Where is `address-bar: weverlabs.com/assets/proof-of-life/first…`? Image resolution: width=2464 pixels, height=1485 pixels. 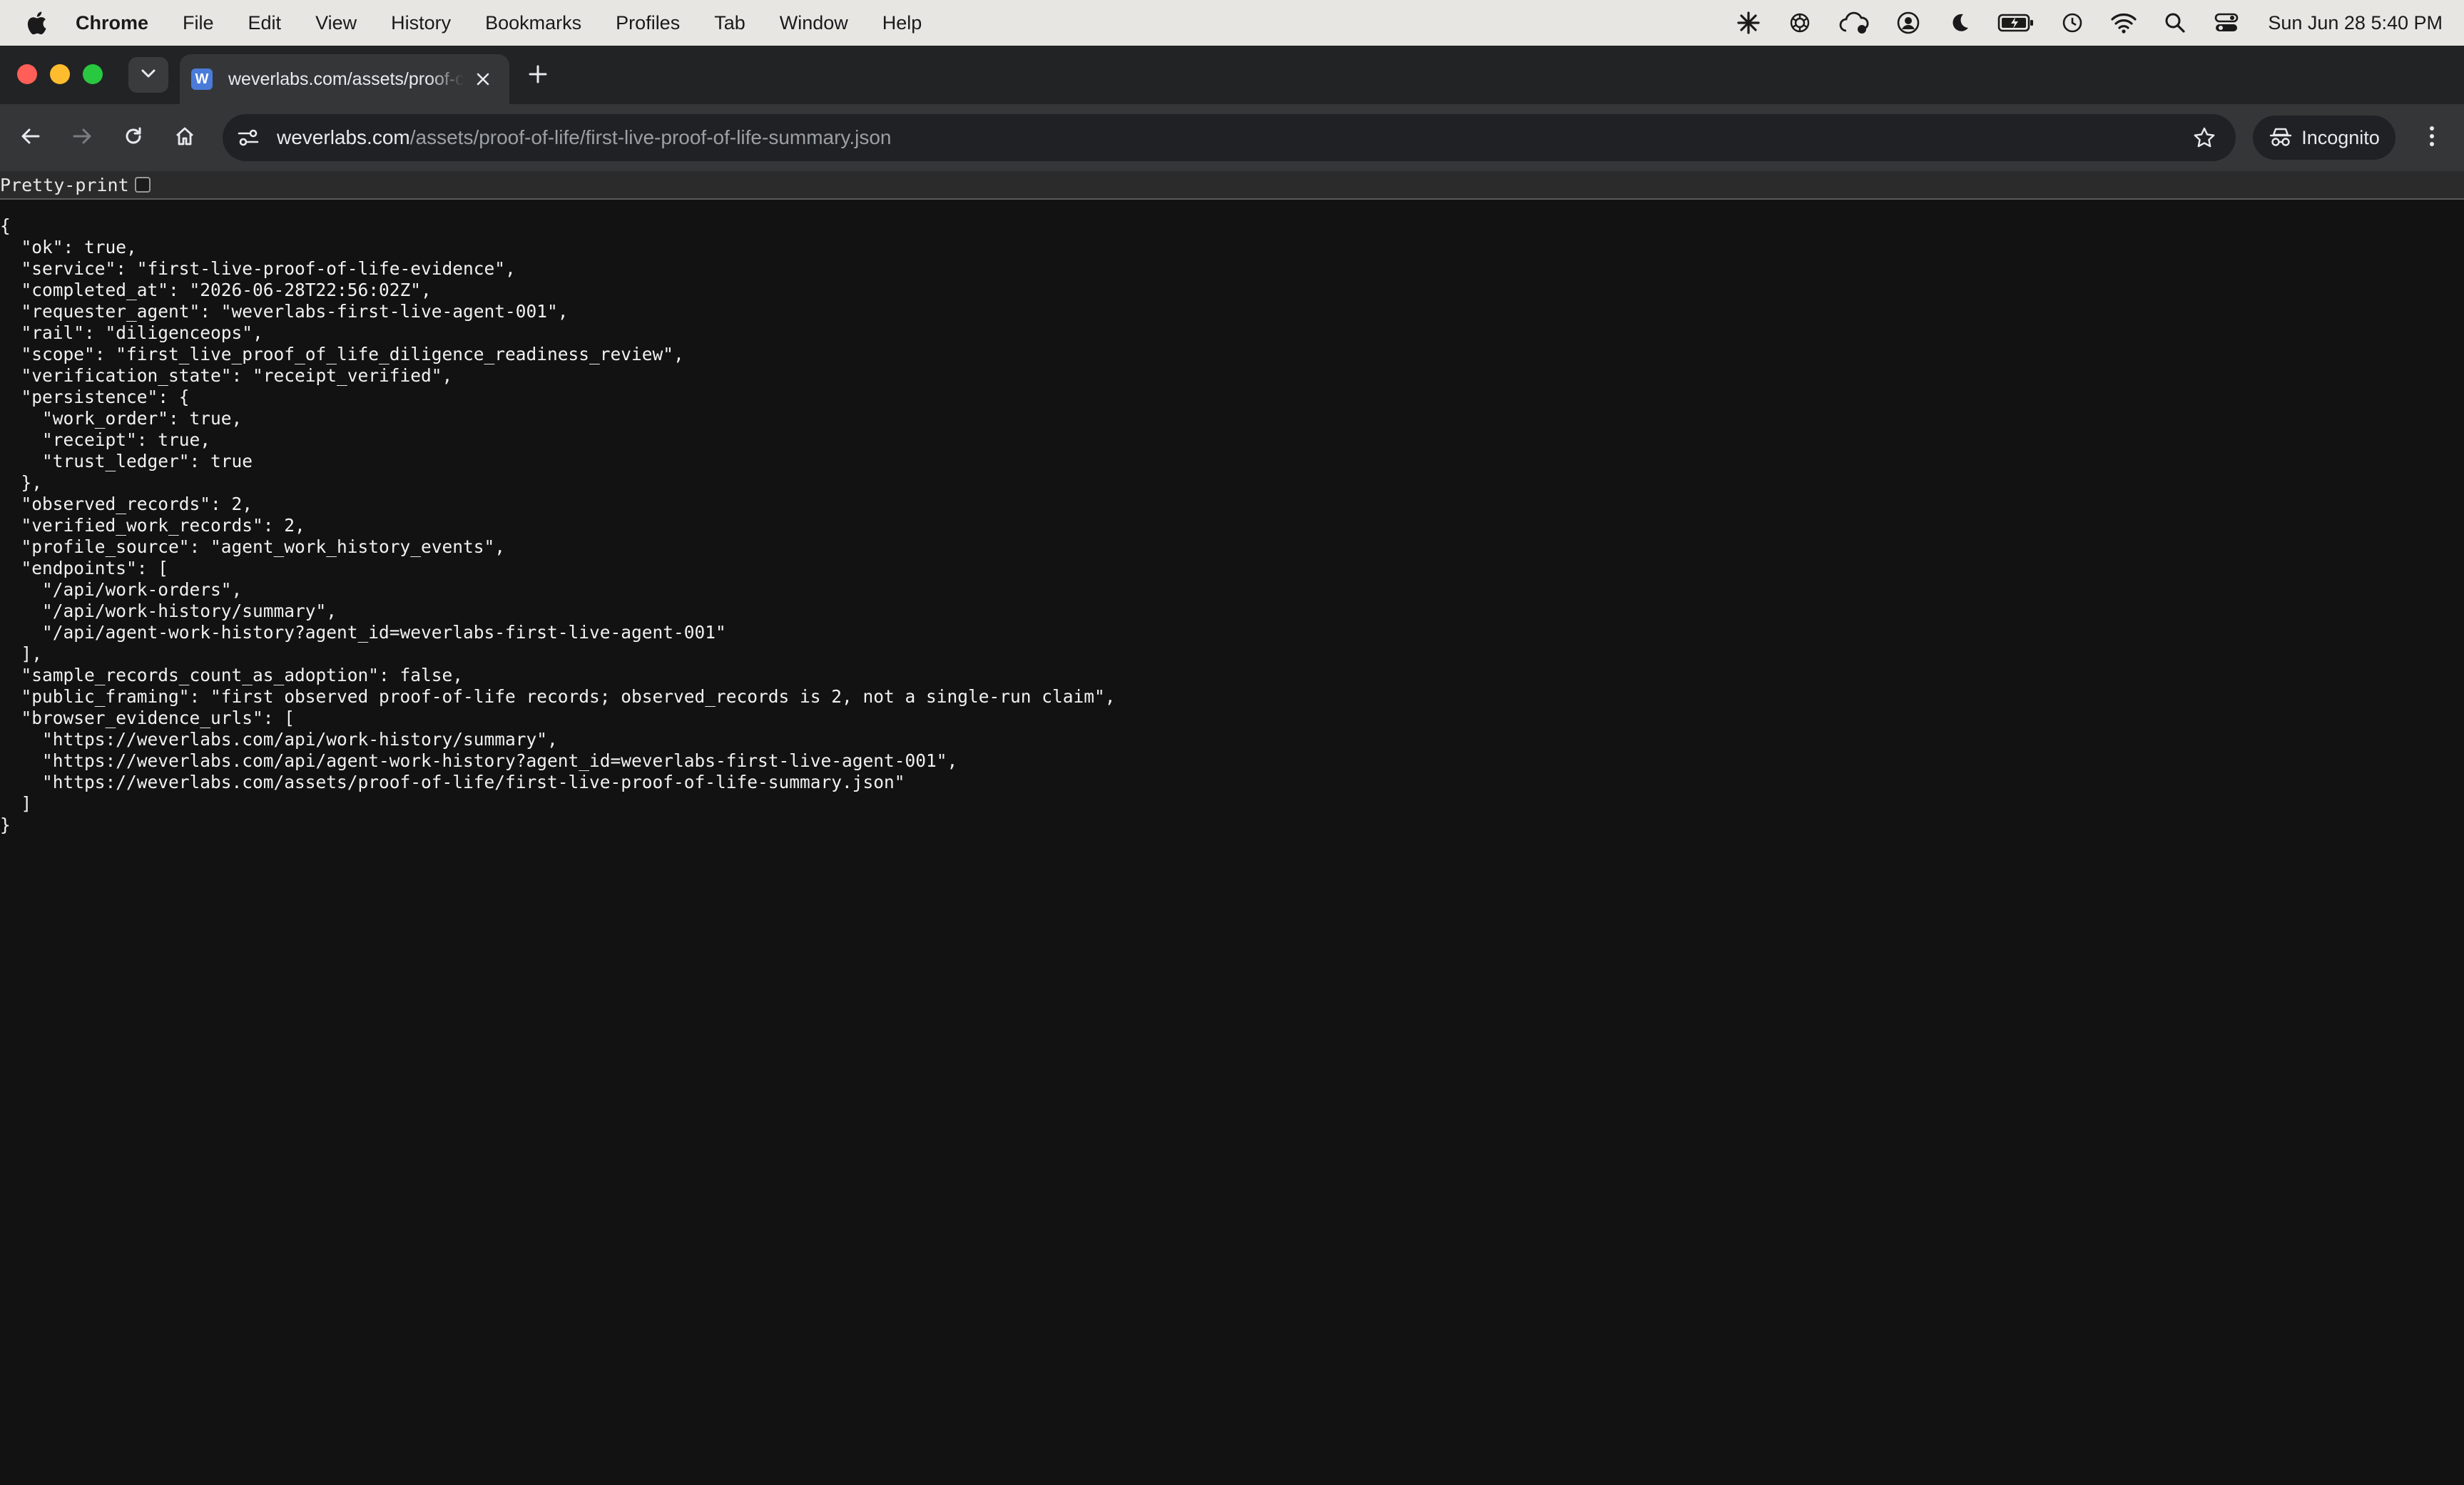
address-bar: weverlabs.com/assets/proof-of-life/first… is located at coordinates (1229, 137).